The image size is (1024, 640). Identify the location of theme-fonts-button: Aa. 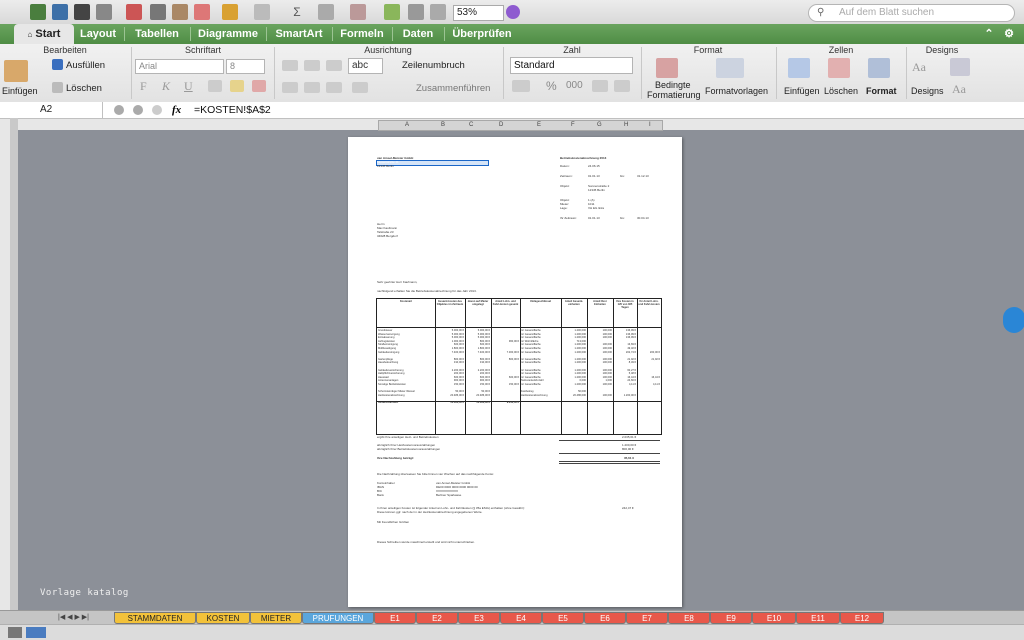
(959, 89).